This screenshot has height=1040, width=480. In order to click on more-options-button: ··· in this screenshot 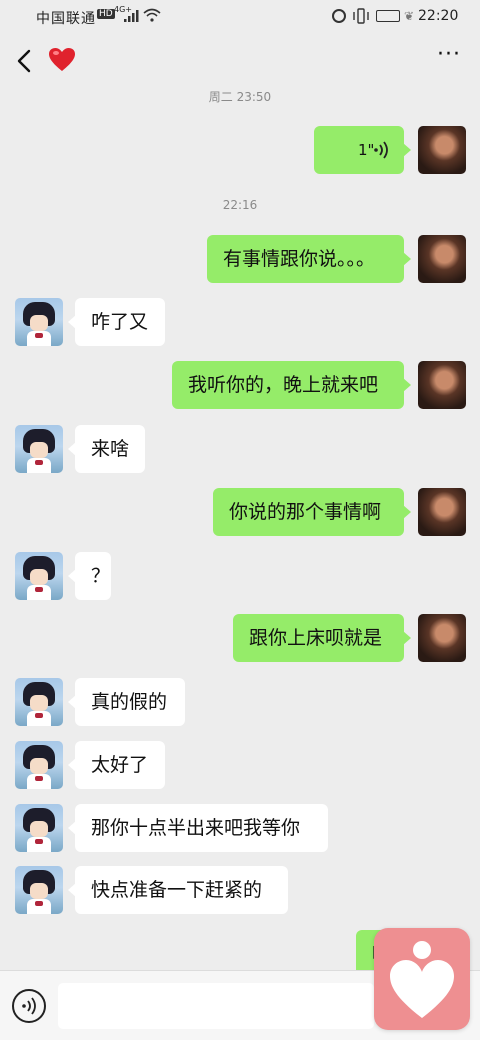, I will do `click(449, 58)`.